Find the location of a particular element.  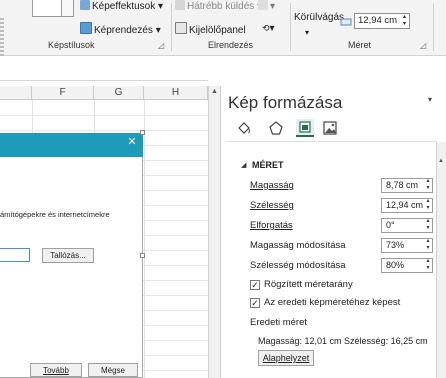

align-button: ▾ is located at coordinates (266, 6).